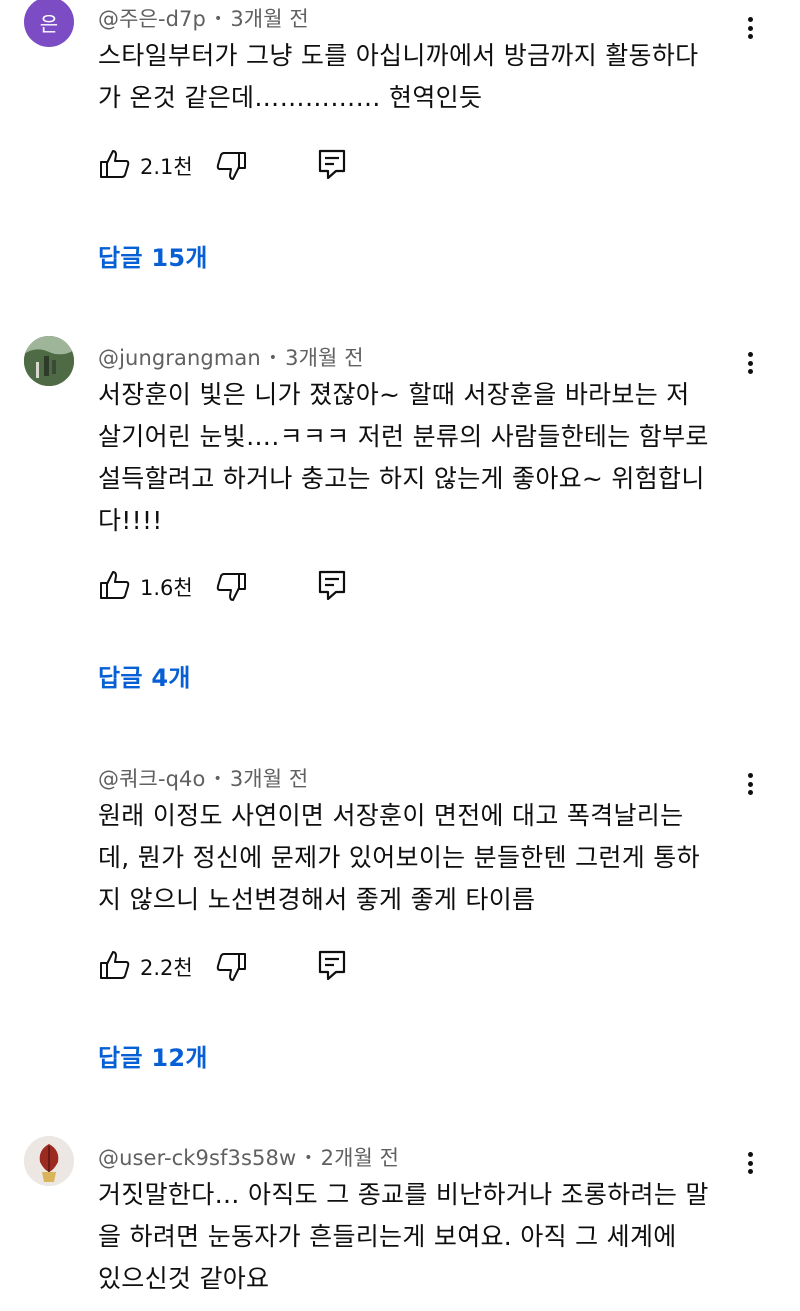 This screenshot has width=800, height=1311. What do you see at coordinates (403, 436) in the screenshot?
I see `comment-text-line: 살기어린 눈빛….ㅋㅋㅋ 저런 분류의 사람들한테는 함부로` at bounding box center [403, 436].